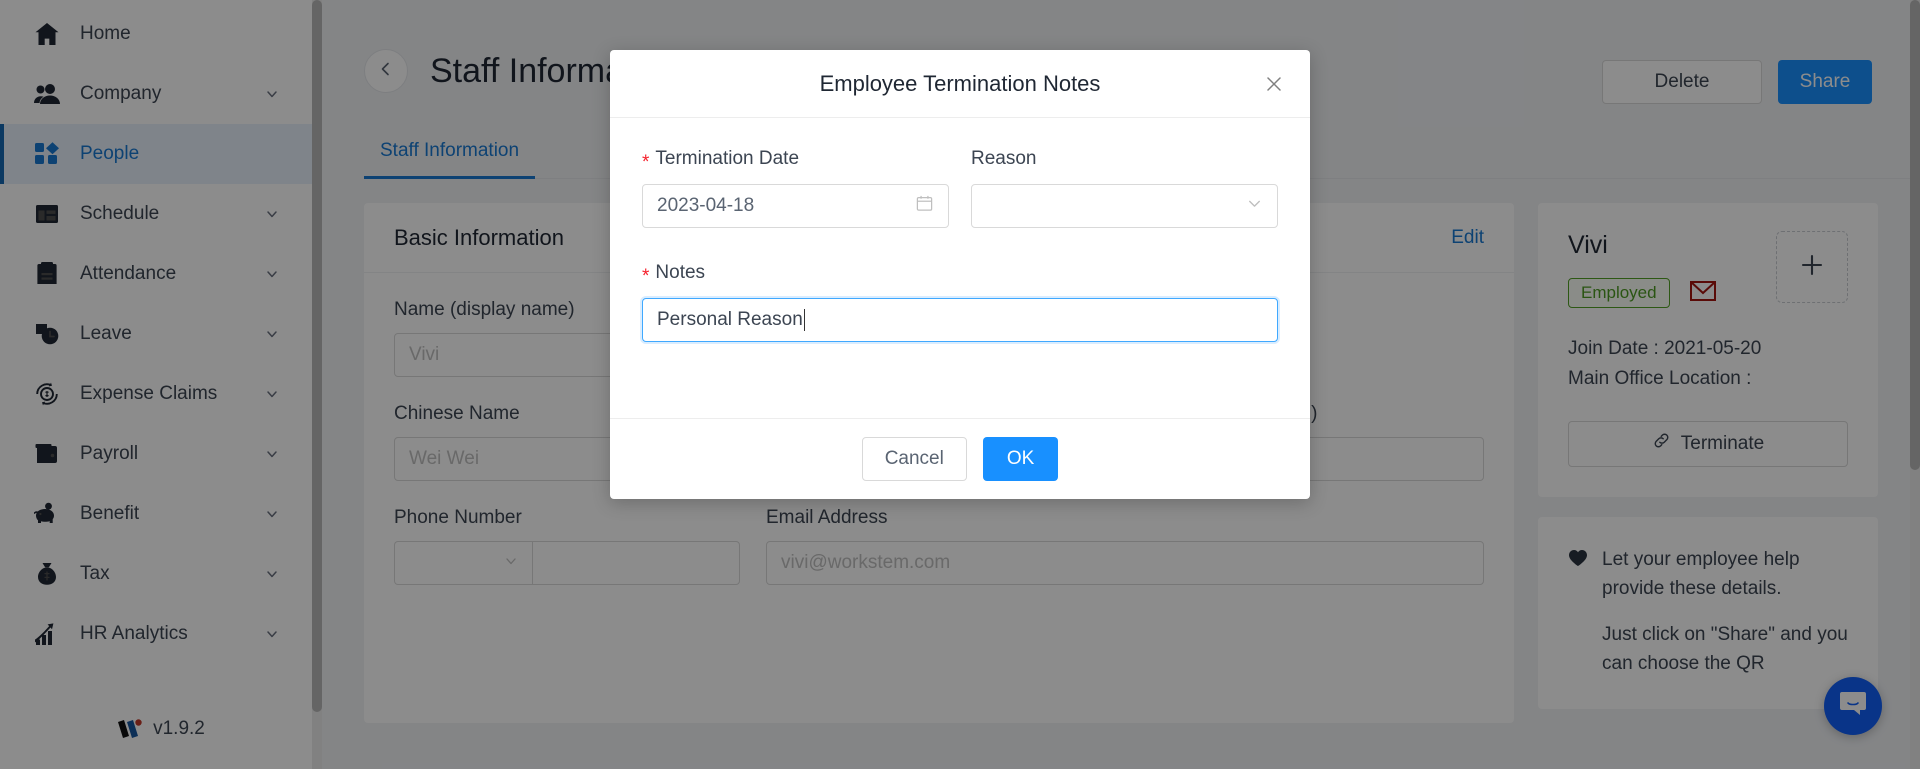 This screenshot has height=769, width=1920. What do you see at coordinates (795, 206) in the screenshot?
I see `termination-date-input: 2023-04-18` at bounding box center [795, 206].